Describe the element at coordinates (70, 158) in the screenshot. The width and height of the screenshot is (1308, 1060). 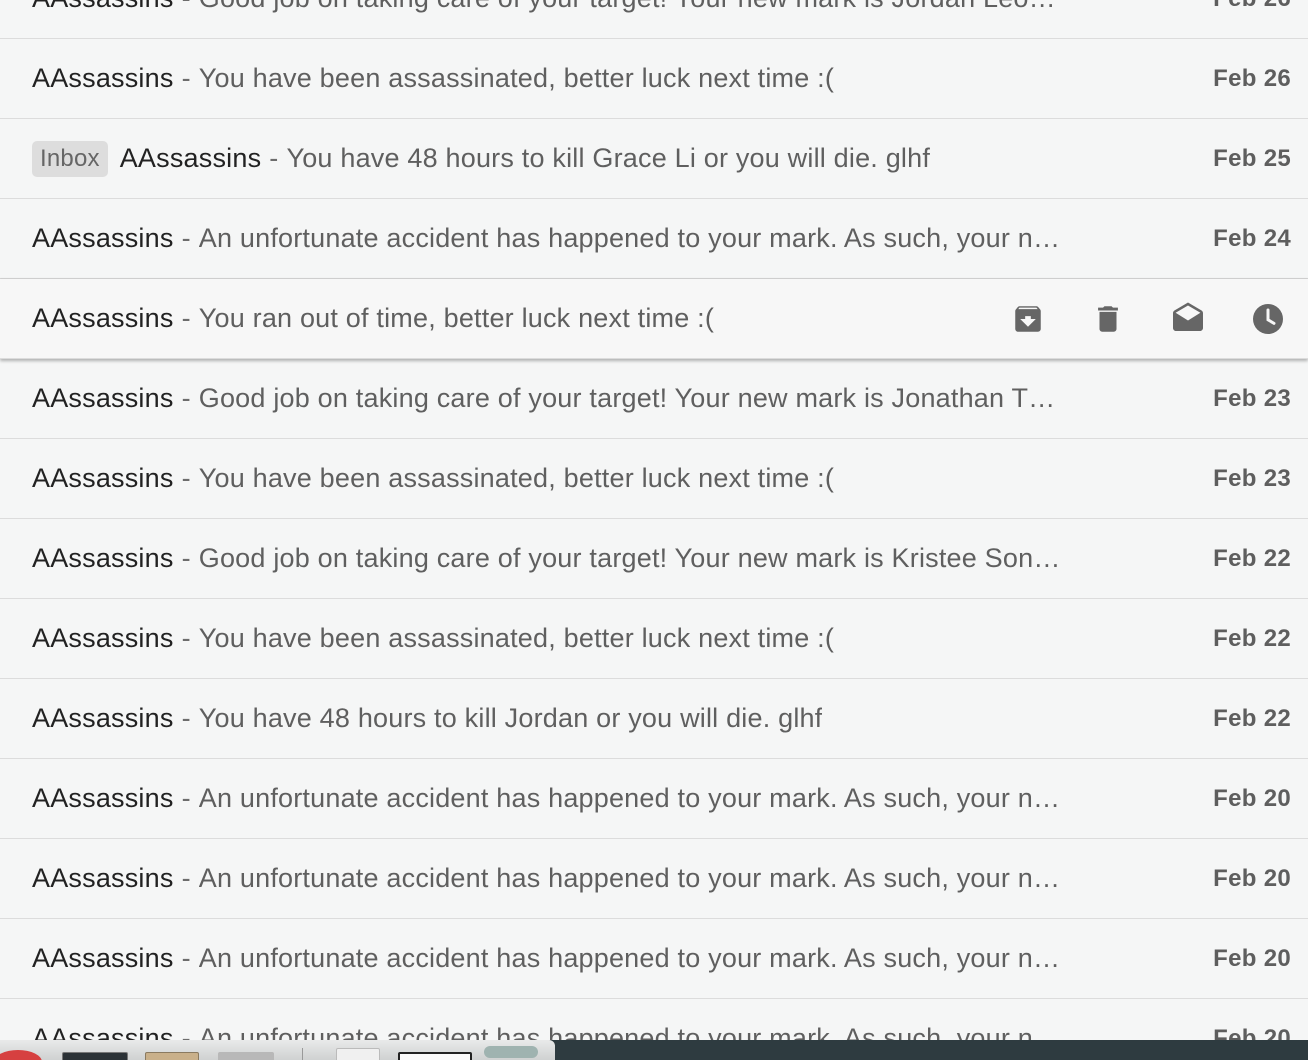
I see `label-badge-inbox: Inbox` at that location.